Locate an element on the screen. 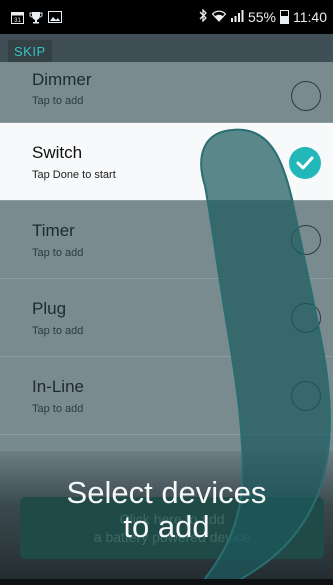  device-row-in-line: In-Line Tap to add is located at coordinates (166, 396).